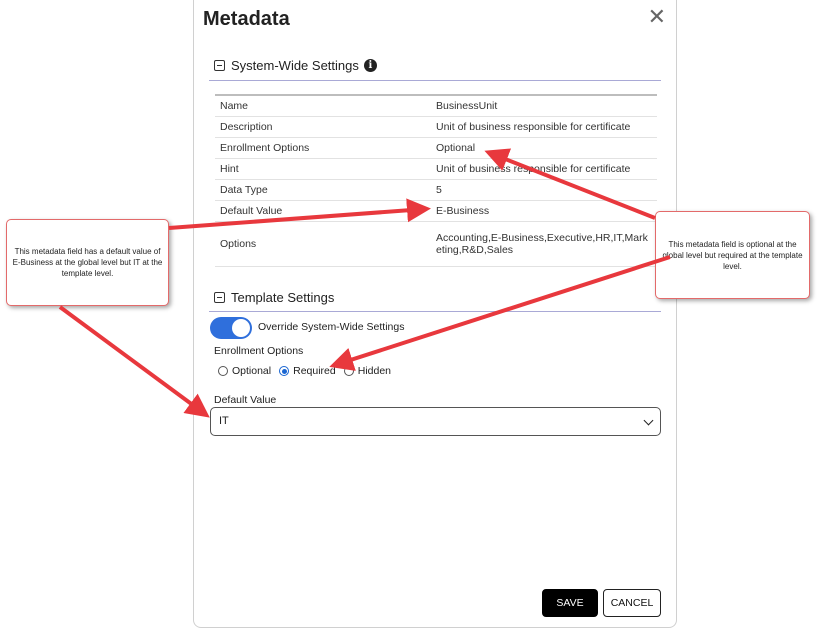 The image size is (818, 630). Describe the element at coordinates (435, 421) in the screenshot. I see `default-value-select: IT` at that location.